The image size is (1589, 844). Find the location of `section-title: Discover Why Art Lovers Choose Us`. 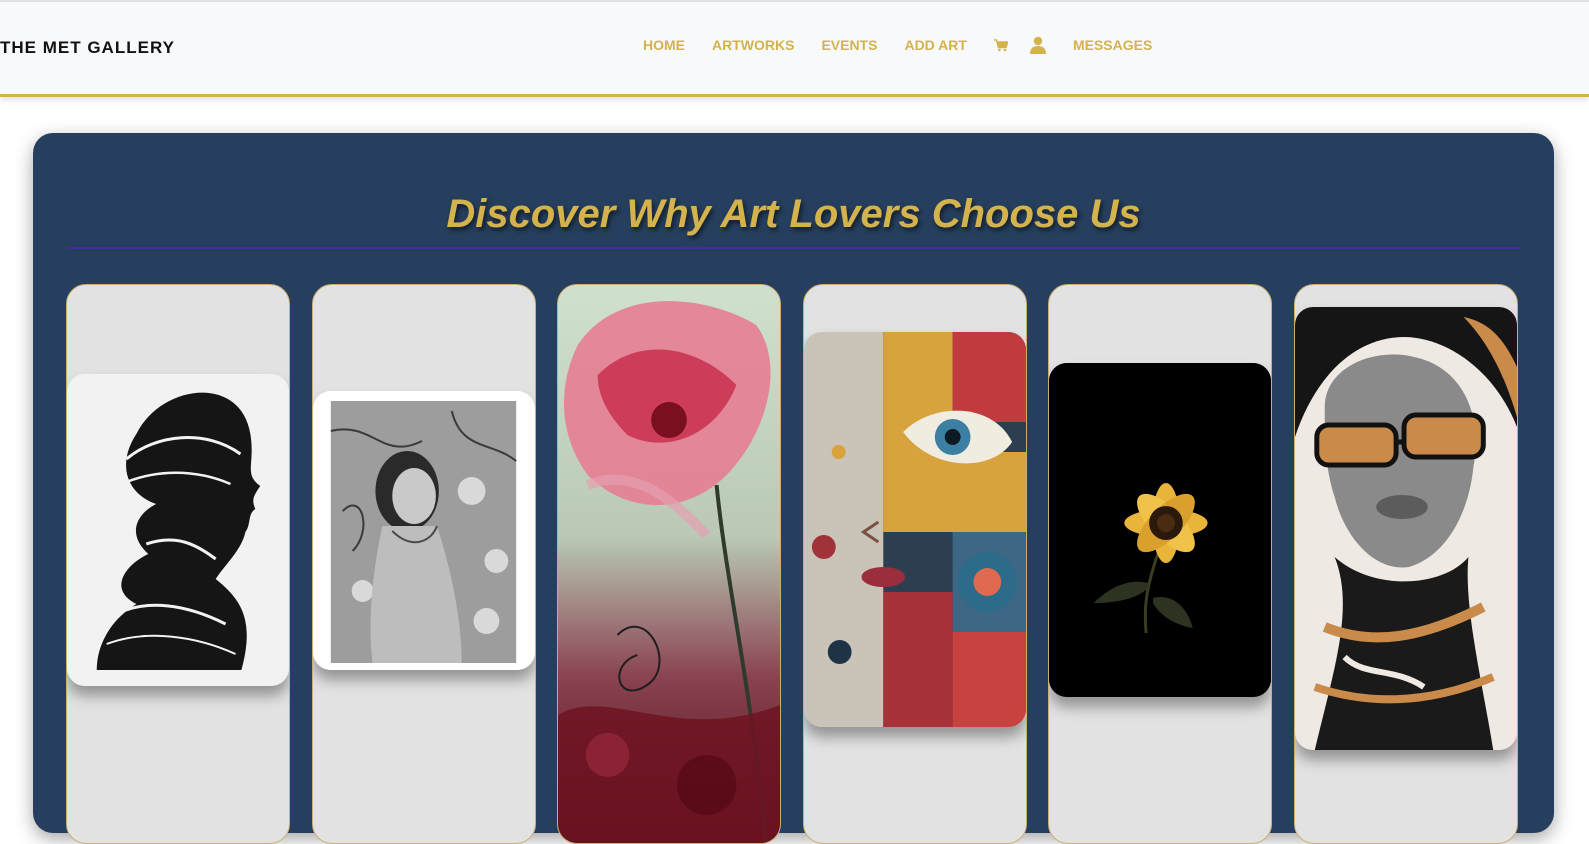

section-title: Discover Why Art Lovers Choose Us is located at coordinates (793, 214).